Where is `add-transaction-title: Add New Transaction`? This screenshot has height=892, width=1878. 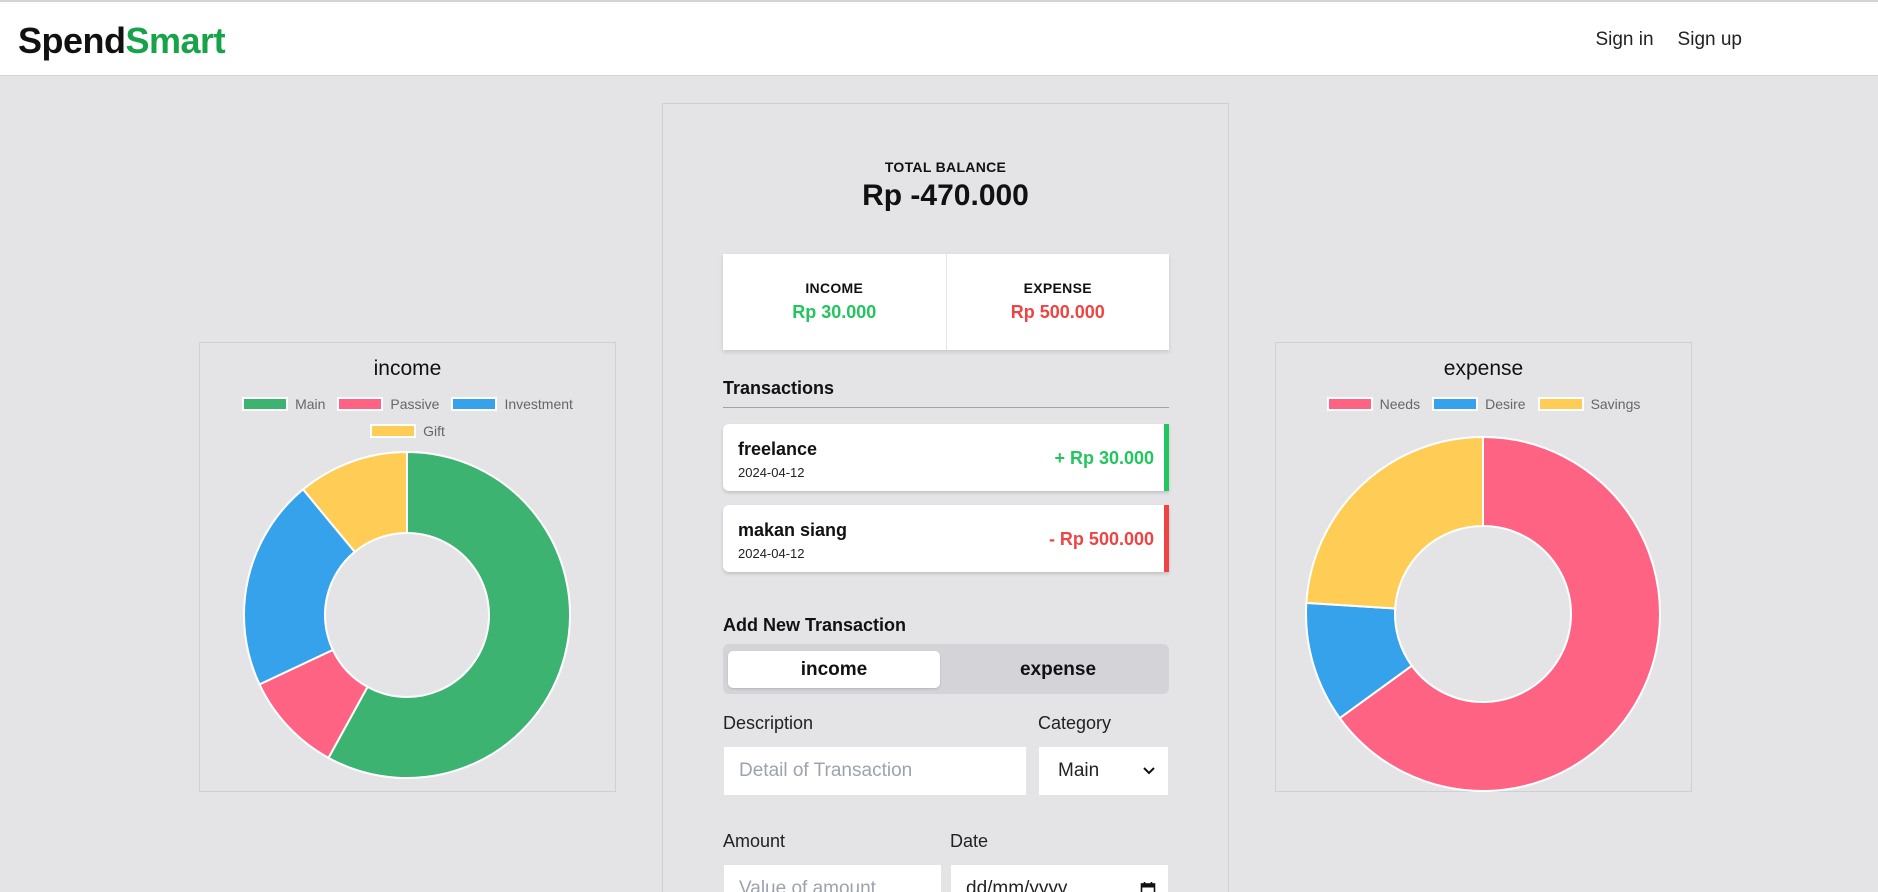 add-transaction-title: Add New Transaction is located at coordinates (815, 625).